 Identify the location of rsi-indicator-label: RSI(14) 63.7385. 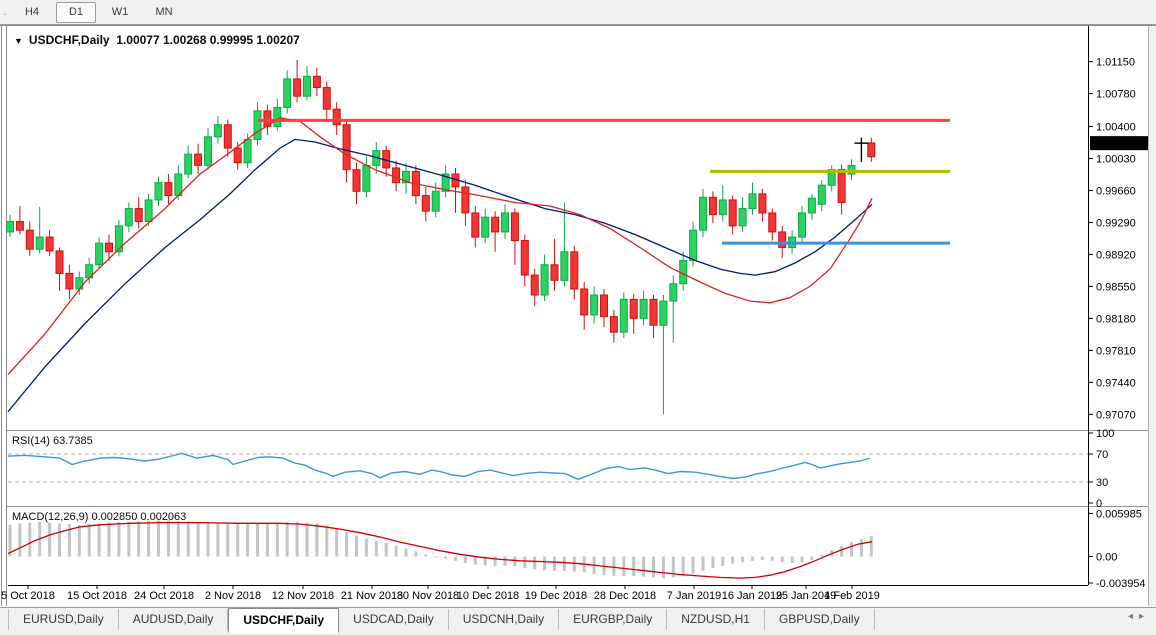
(52, 441).